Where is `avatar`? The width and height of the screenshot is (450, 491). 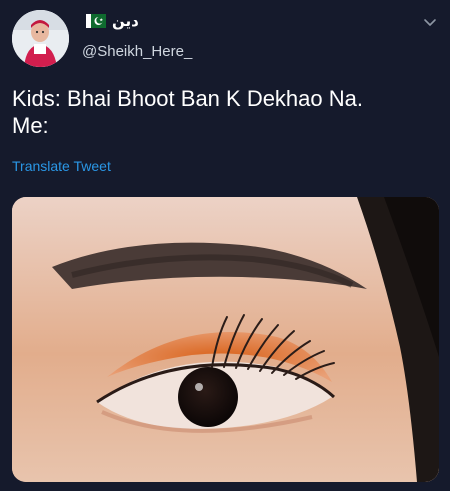 avatar is located at coordinates (40, 38).